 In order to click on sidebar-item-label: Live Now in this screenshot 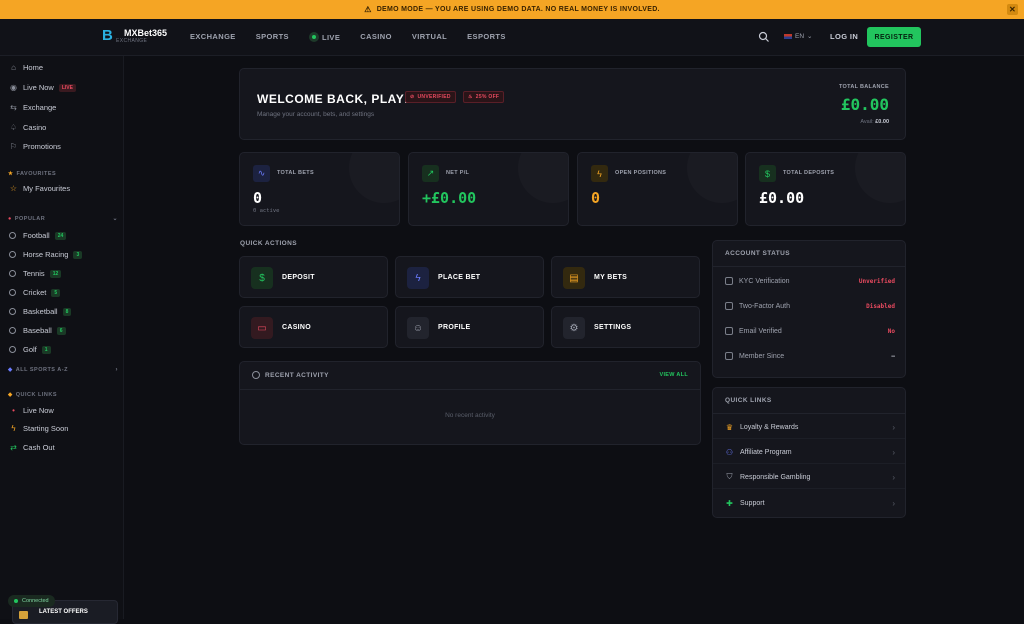, I will do `click(38, 87)`.